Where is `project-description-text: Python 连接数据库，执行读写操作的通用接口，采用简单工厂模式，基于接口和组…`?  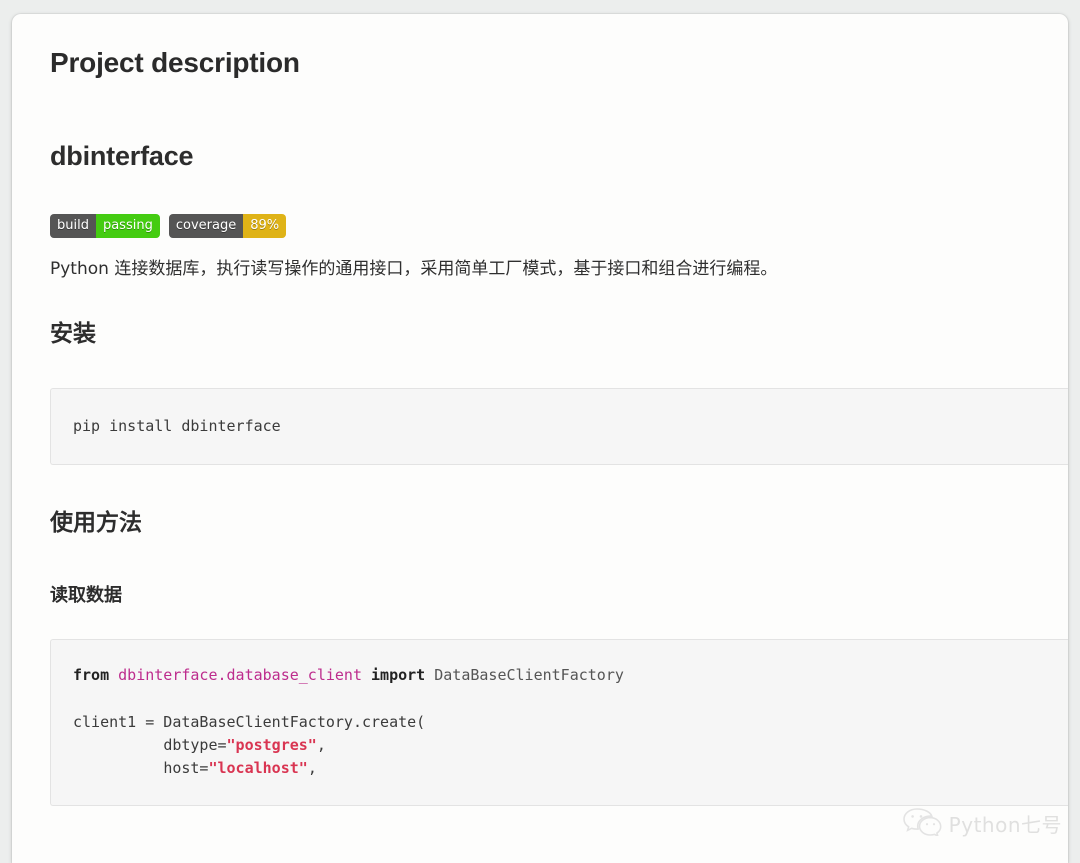
project-description-text: Python 连接数据库，执行读写操作的通用接口，采用简单工厂模式，基于接口和组… is located at coordinates (414, 268).